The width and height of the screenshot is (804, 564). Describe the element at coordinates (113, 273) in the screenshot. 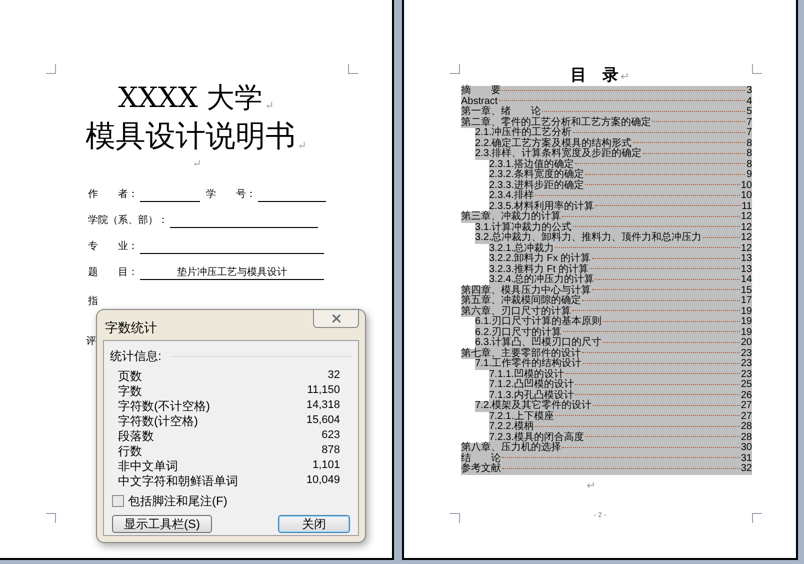

I see `form-label: 题 目：` at that location.